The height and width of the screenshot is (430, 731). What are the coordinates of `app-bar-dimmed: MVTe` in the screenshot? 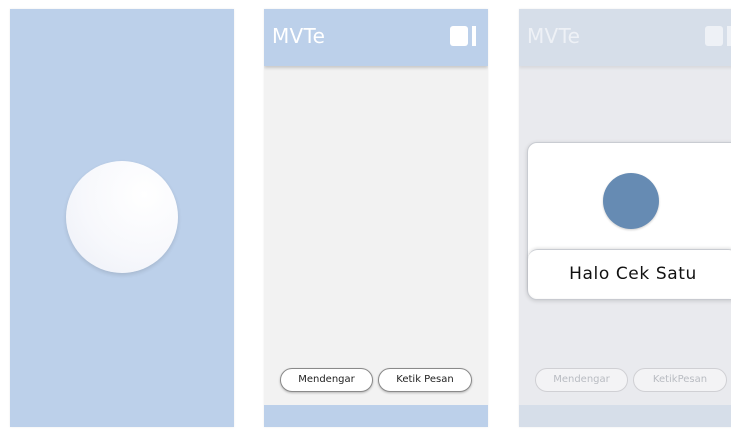 It's located at (625, 37).